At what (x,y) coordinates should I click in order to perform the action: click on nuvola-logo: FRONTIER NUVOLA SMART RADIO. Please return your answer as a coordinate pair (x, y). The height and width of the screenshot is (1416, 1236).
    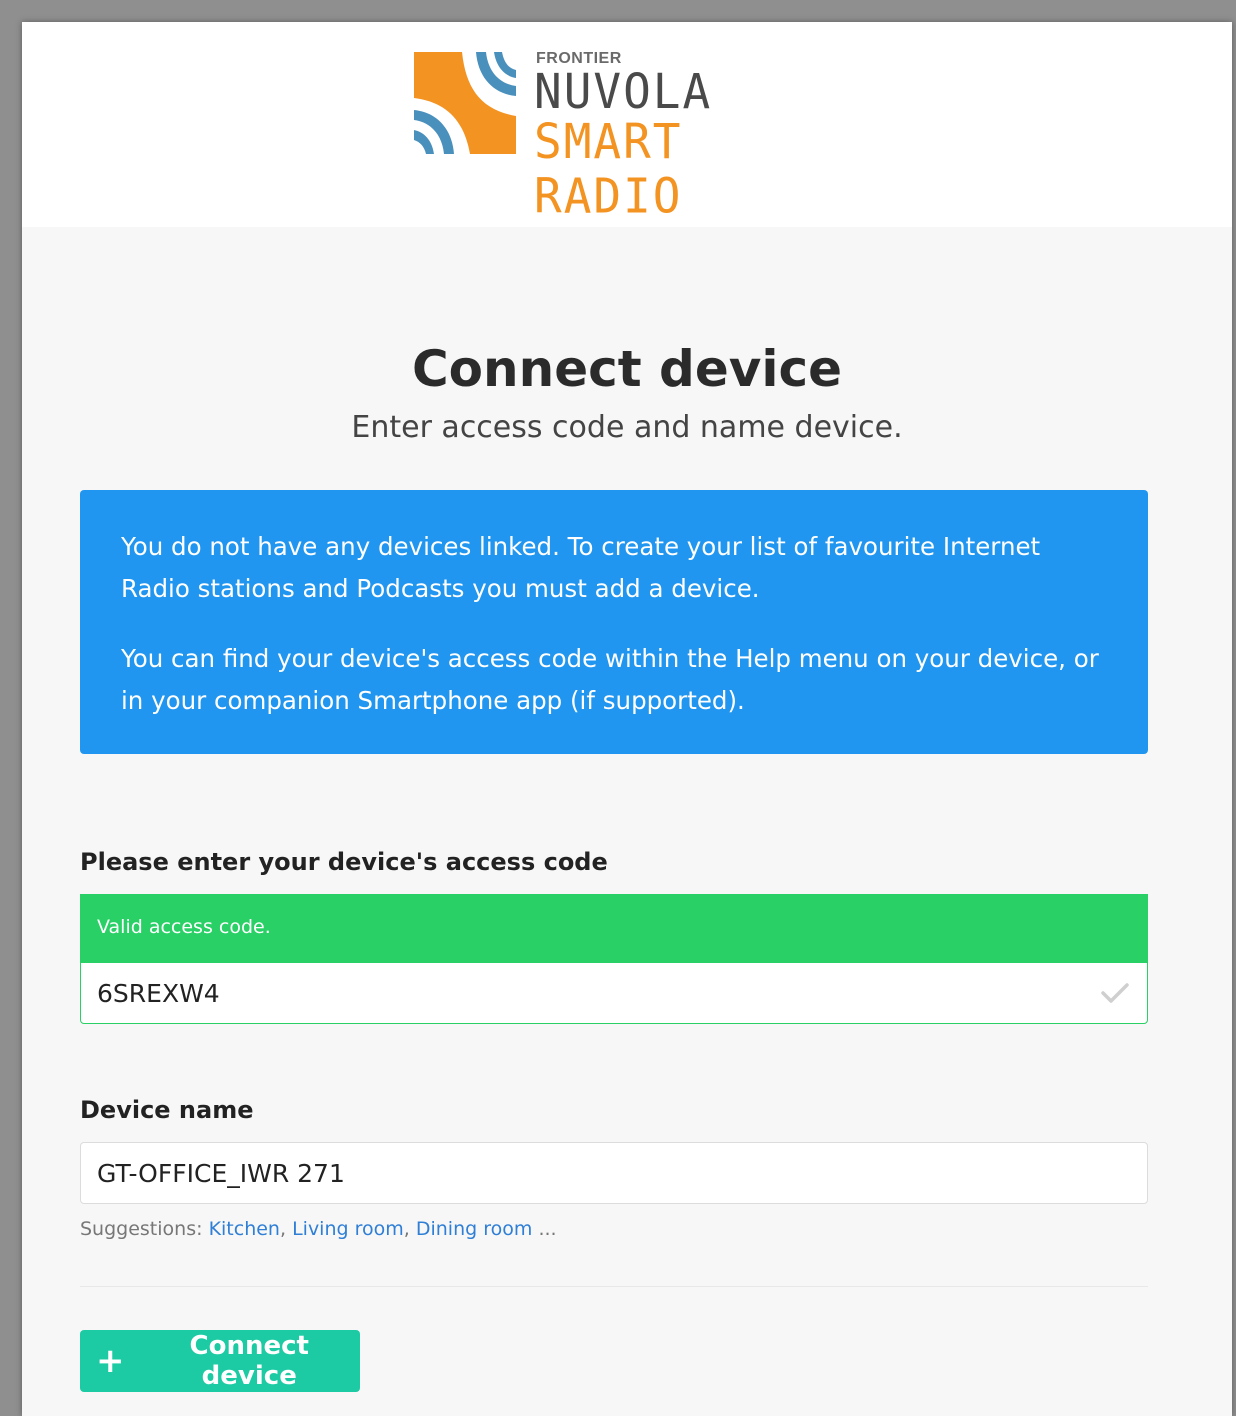
    Looking at the image, I should click on (620, 136).